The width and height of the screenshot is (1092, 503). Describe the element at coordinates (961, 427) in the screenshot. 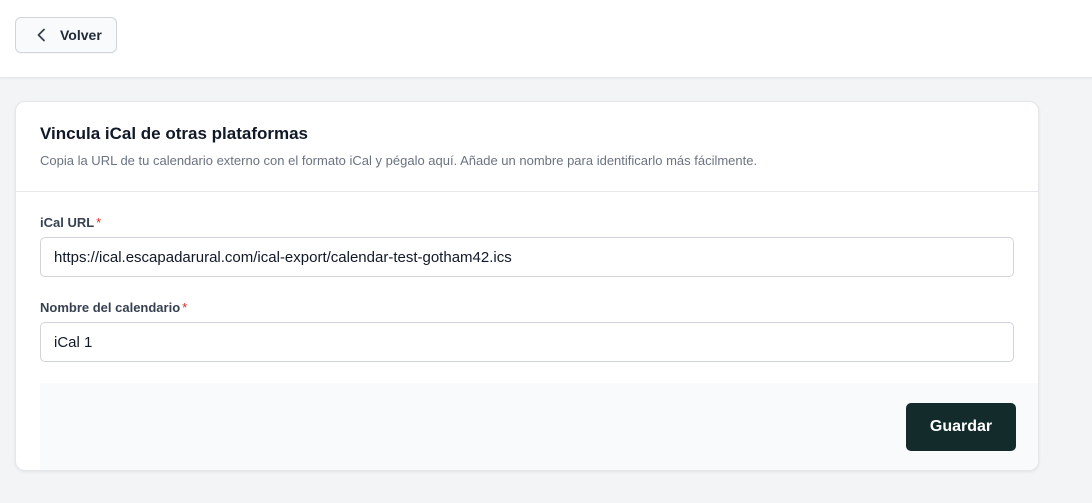

I see `save-button: Guardar` at that location.